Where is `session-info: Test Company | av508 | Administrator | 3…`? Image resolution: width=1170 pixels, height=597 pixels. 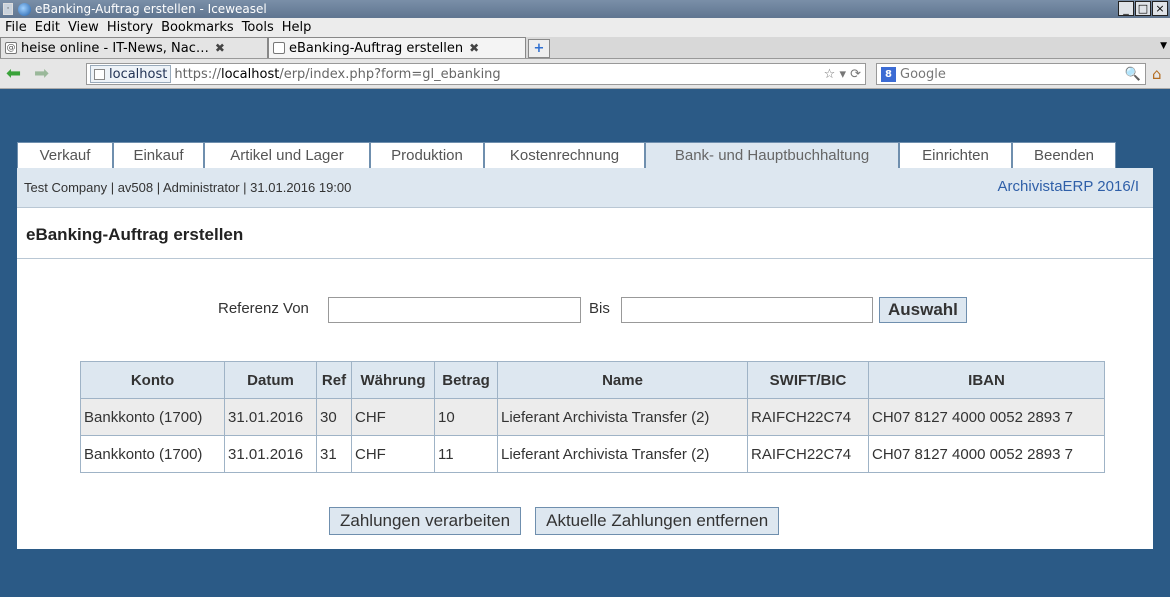 session-info: Test Company | av508 | Administrator | 3… is located at coordinates (188, 187).